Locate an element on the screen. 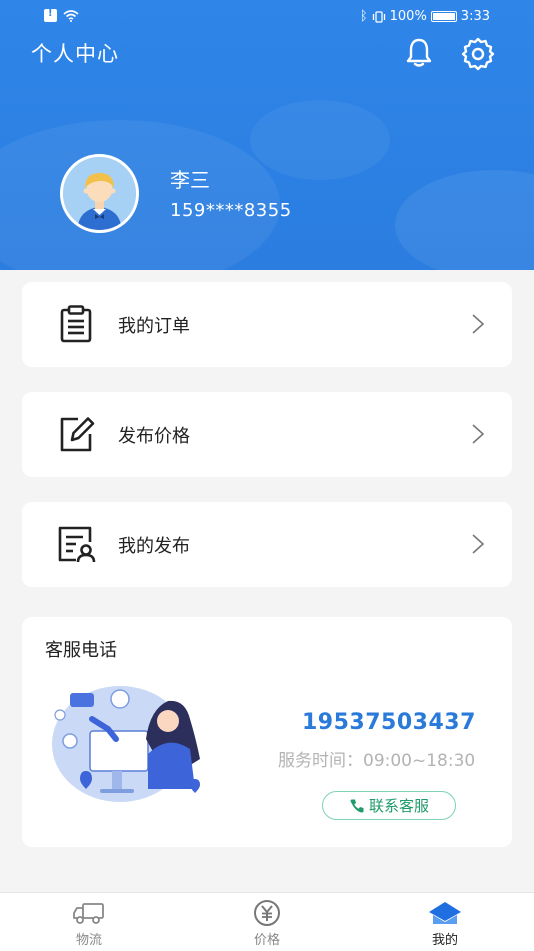 This screenshot has width=534, height=951. tab-logistics: 物流 is located at coordinates (89, 924).